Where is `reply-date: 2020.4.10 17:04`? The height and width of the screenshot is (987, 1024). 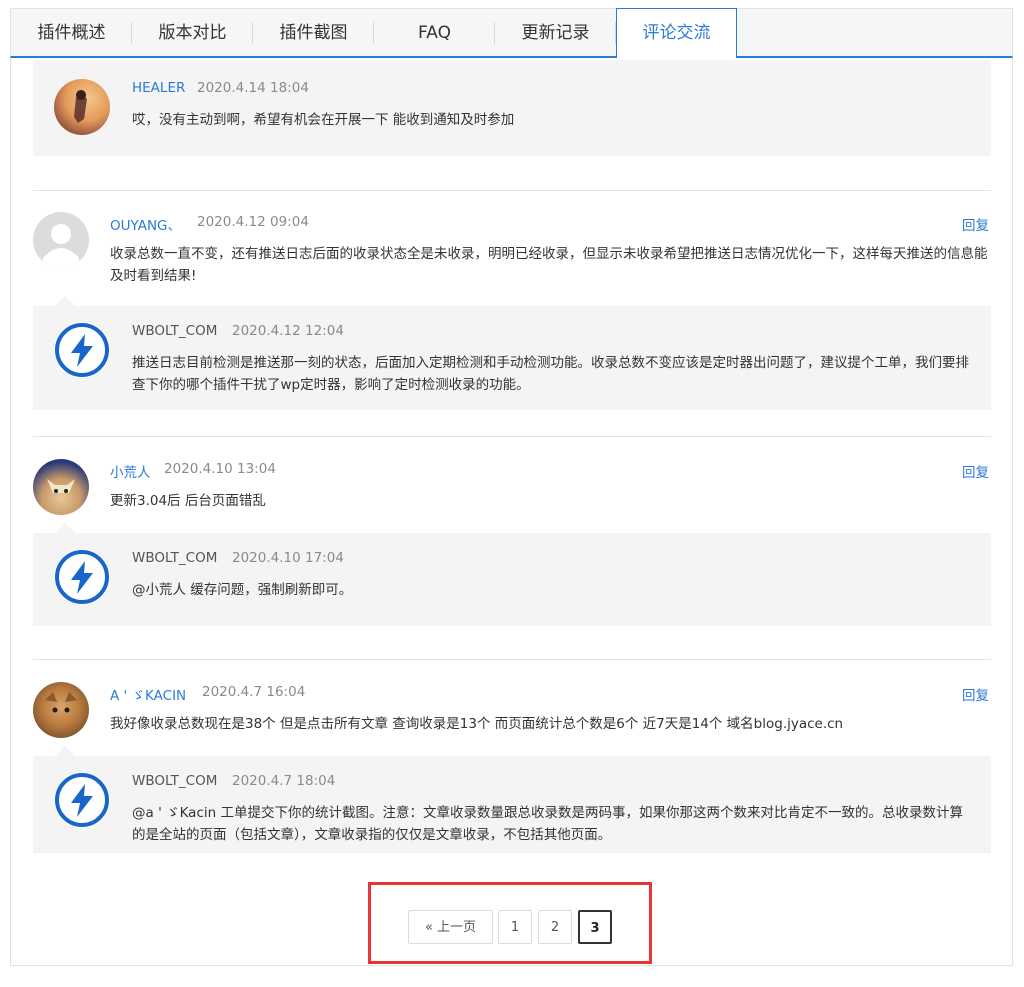 reply-date: 2020.4.10 17:04 is located at coordinates (288, 558).